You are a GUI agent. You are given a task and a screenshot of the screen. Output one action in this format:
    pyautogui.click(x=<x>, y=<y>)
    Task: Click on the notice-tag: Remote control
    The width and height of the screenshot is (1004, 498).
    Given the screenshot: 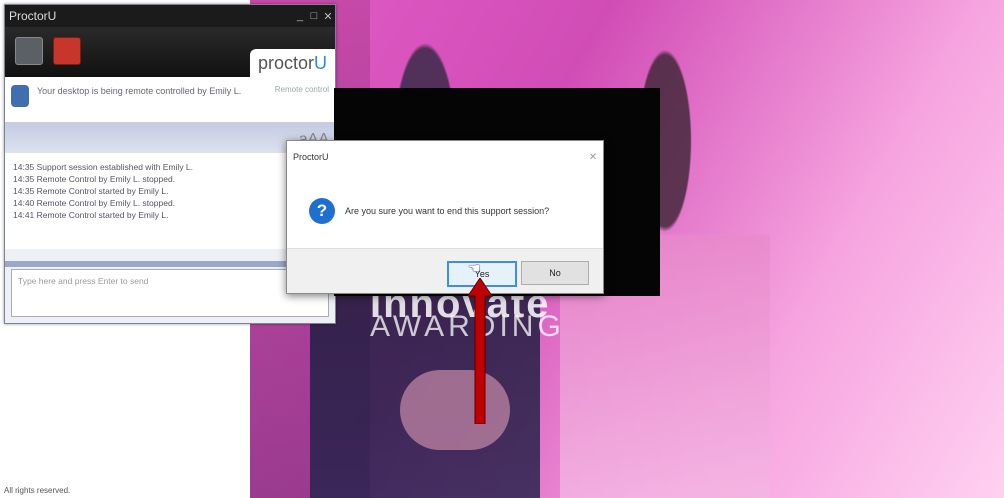 What is the action you would take?
    pyautogui.click(x=301, y=89)
    